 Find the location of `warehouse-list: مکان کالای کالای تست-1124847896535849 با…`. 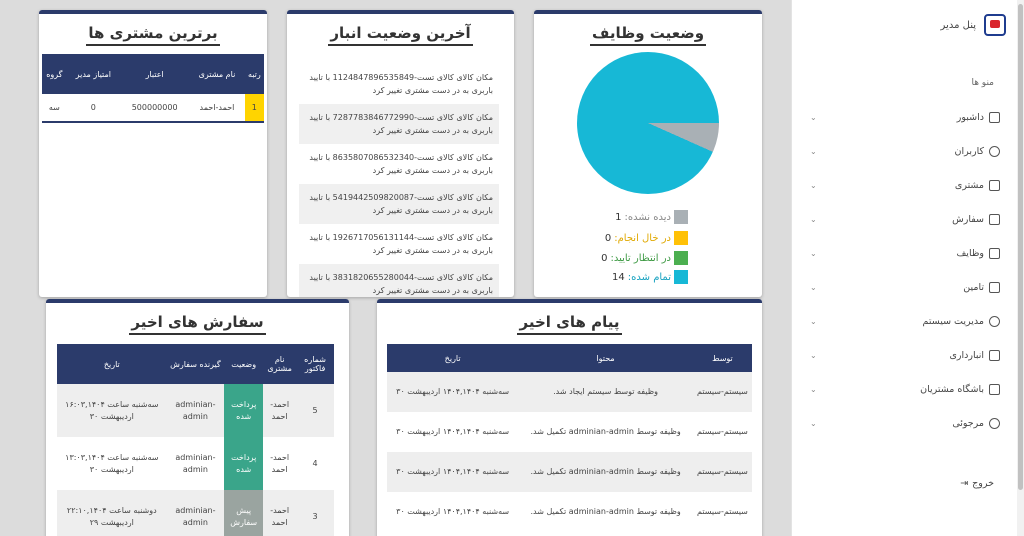

warehouse-list: مکان کالای کالای تست-1124847896535849 با… is located at coordinates (399, 180).